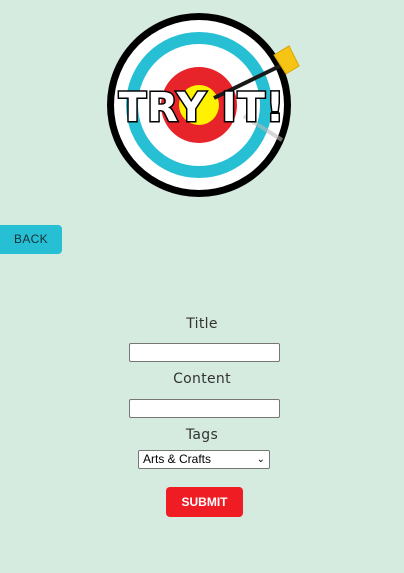 The image size is (404, 573). I want to click on back-button: BACK, so click(31, 239).